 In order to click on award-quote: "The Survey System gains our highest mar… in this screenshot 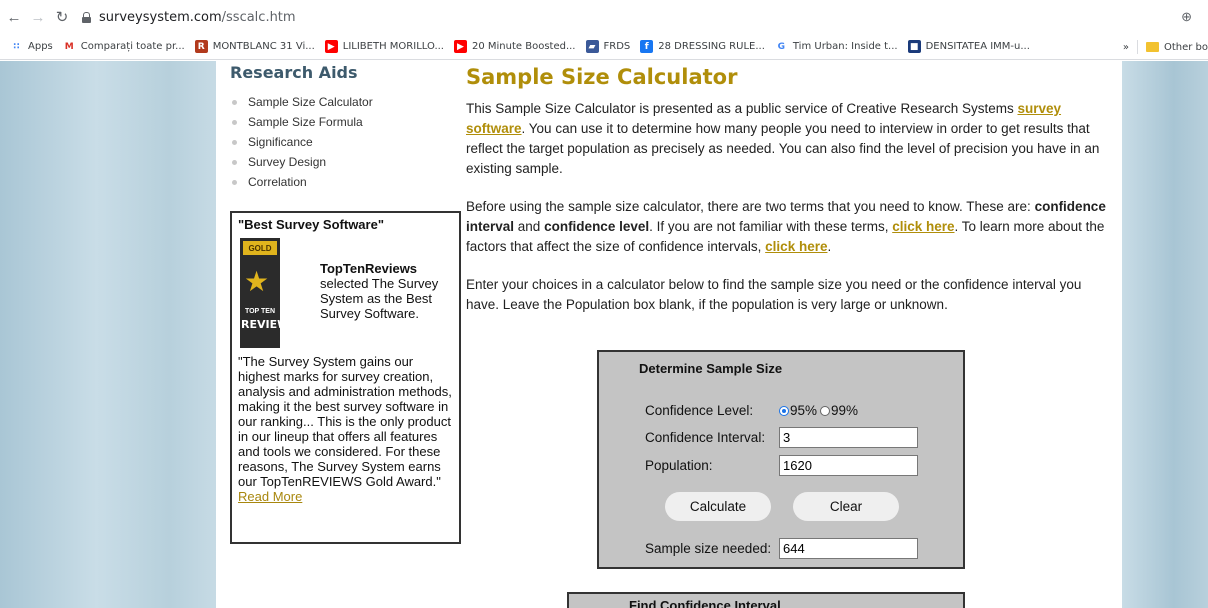, I will do `click(345, 429)`.